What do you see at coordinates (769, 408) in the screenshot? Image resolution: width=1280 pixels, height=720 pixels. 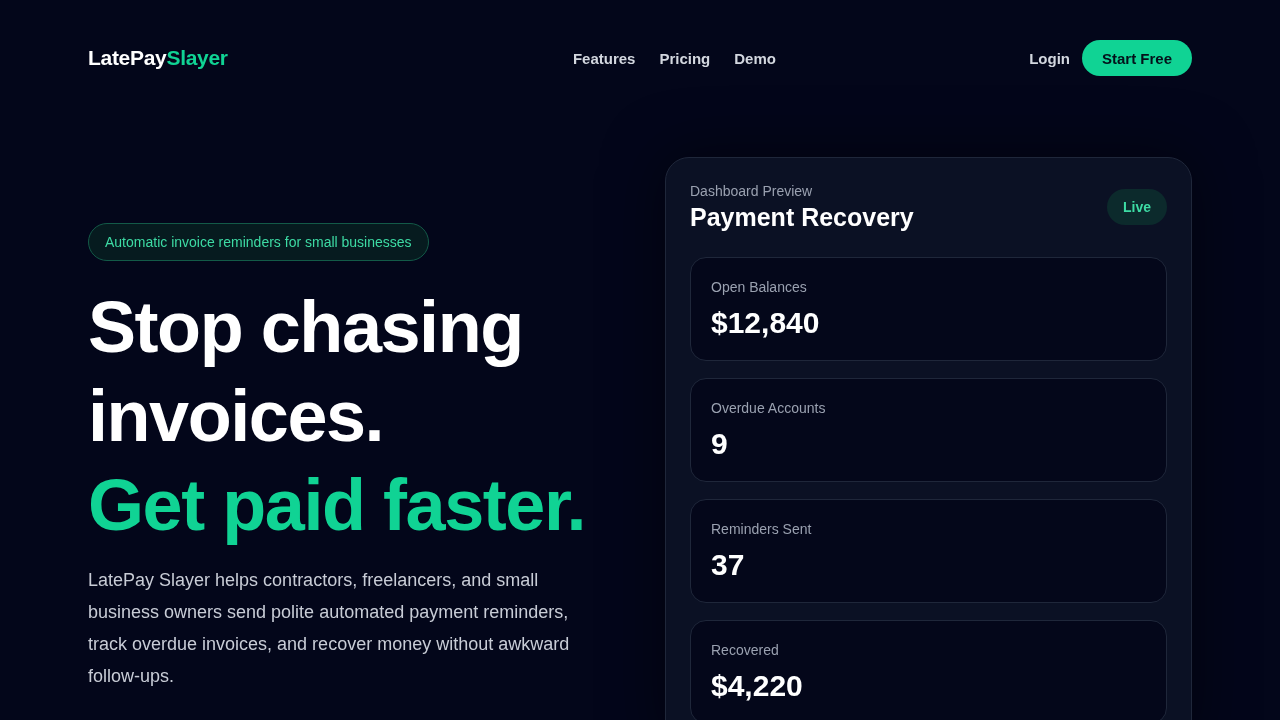 I see `stat-label: Overdue Accounts` at bounding box center [769, 408].